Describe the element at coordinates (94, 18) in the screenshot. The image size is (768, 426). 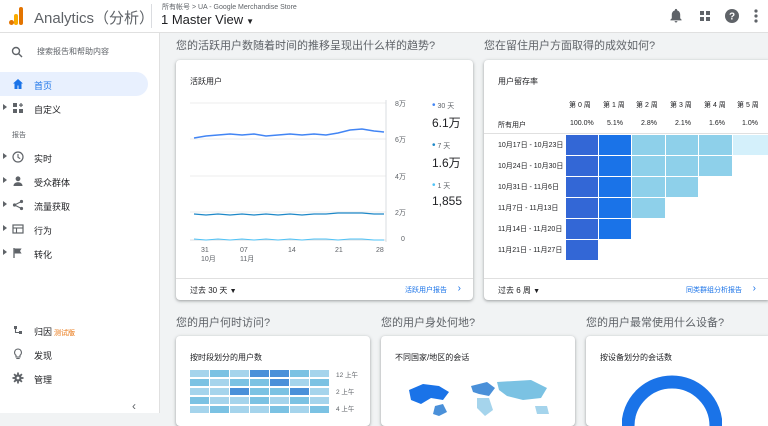
I see `app-title: Analytics（分析）` at that location.